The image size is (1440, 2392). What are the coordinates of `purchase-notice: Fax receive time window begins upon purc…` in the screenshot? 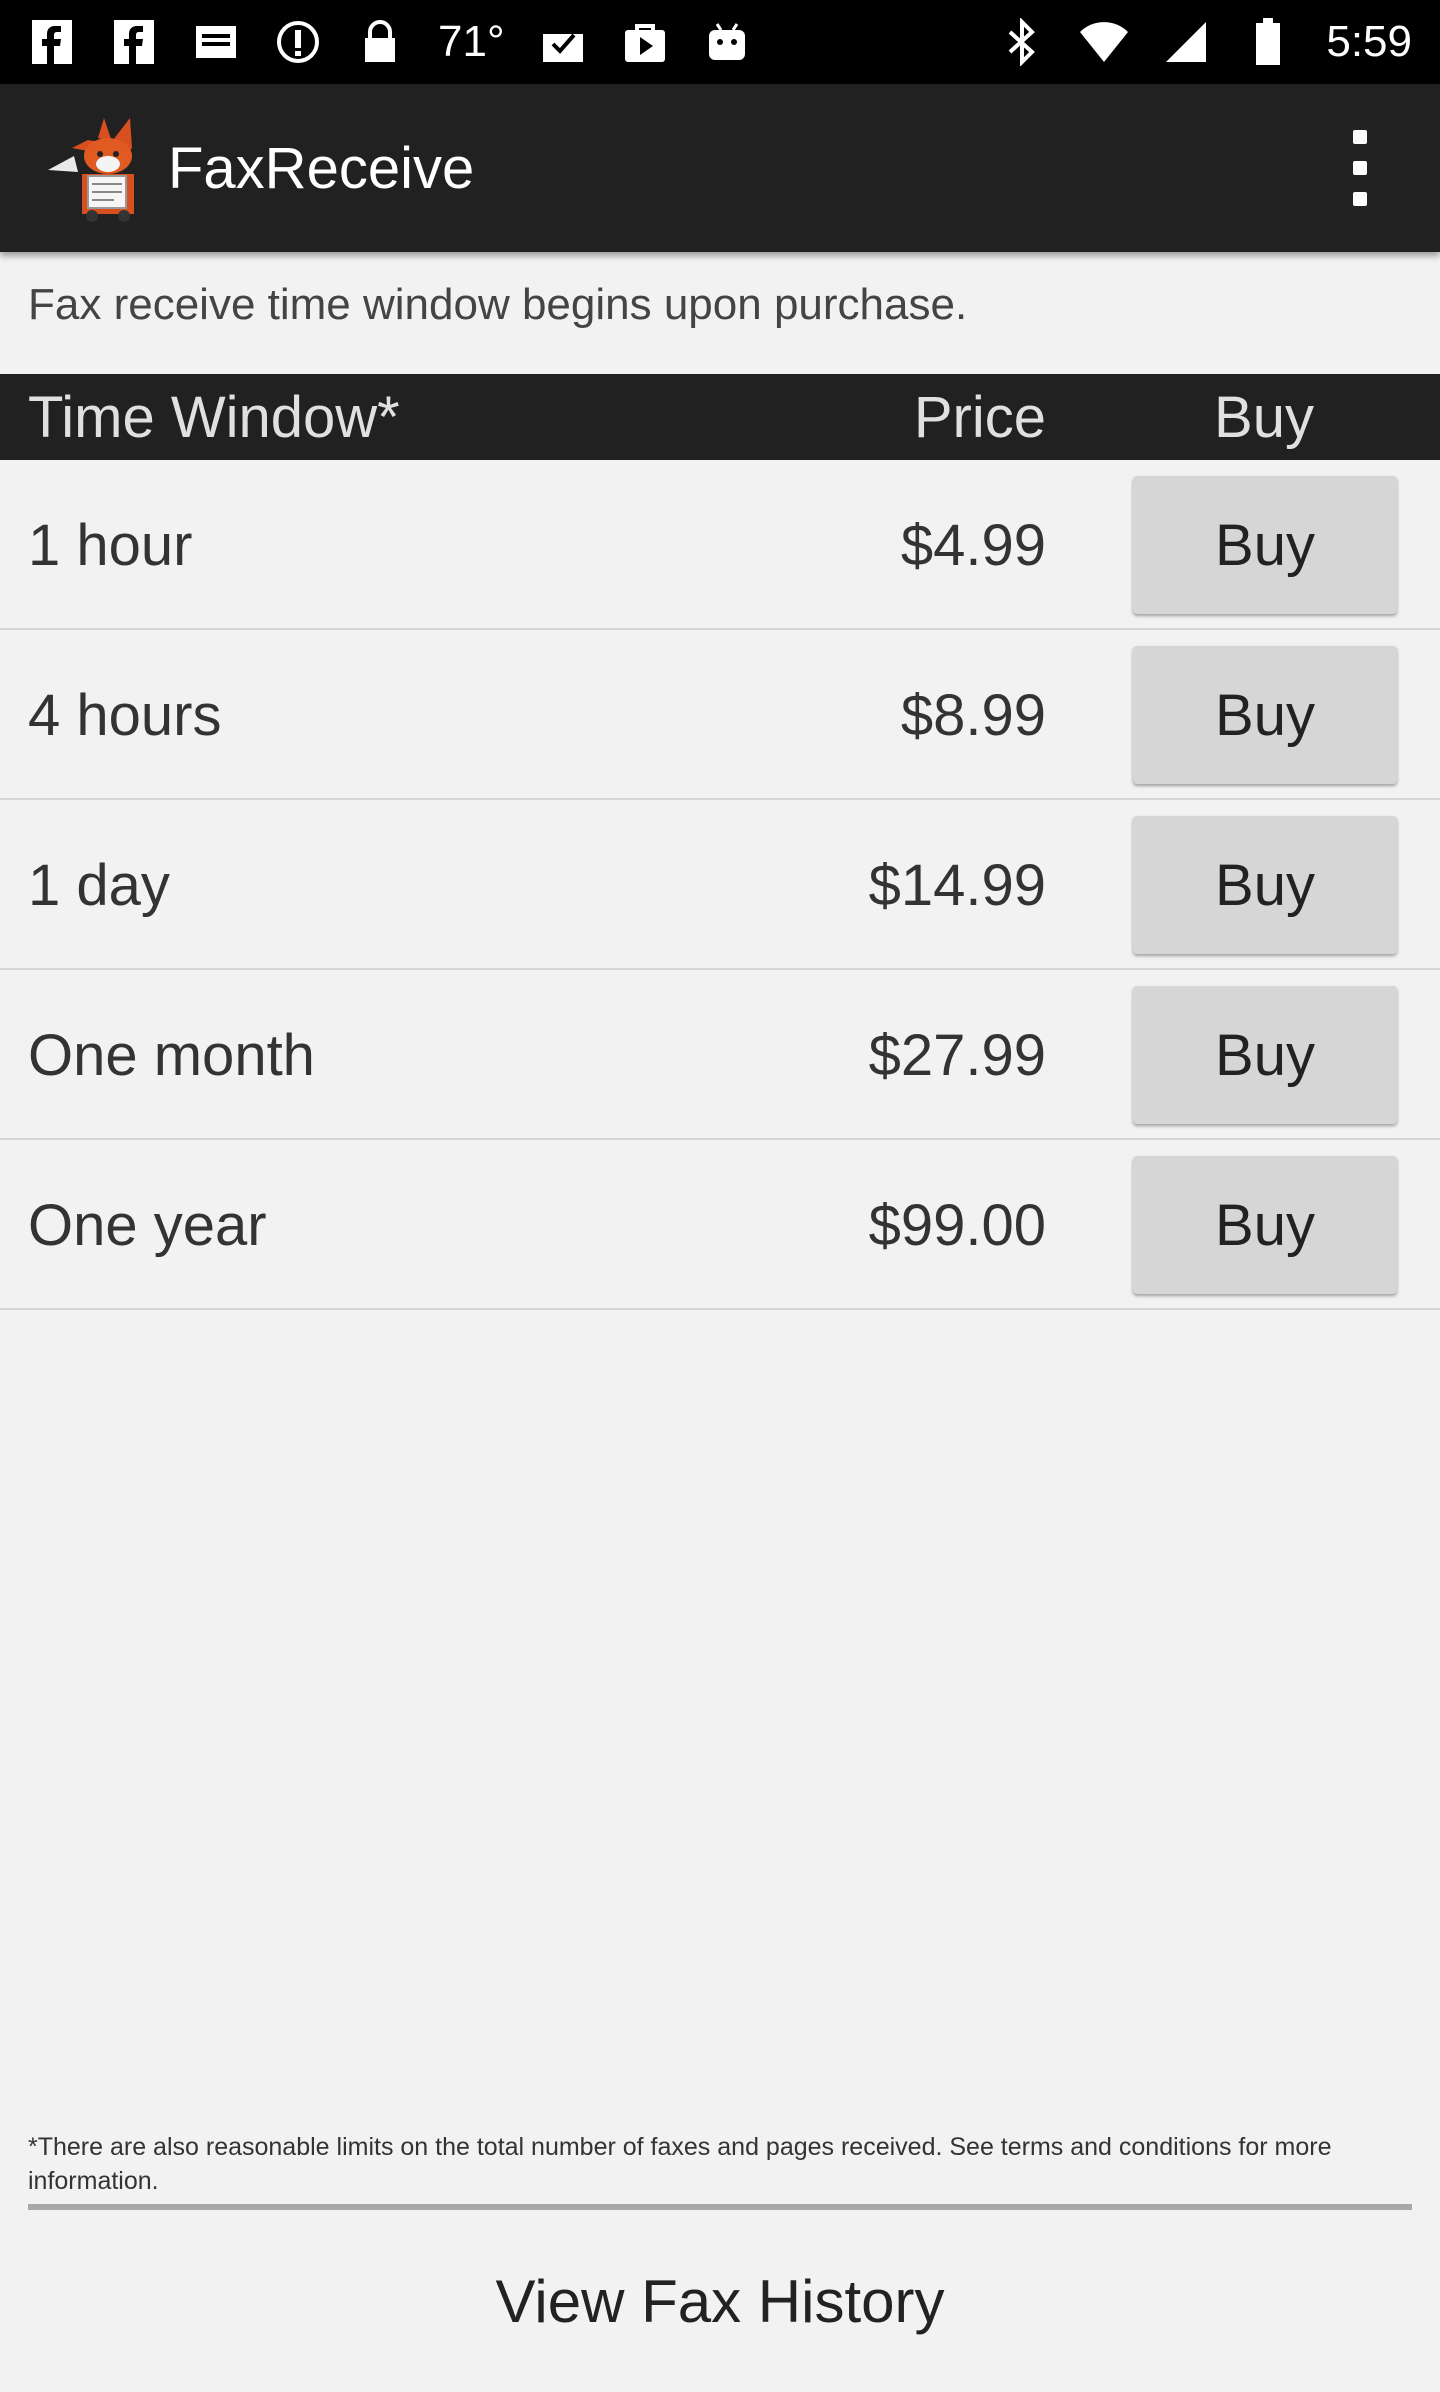 It's located at (498, 304).